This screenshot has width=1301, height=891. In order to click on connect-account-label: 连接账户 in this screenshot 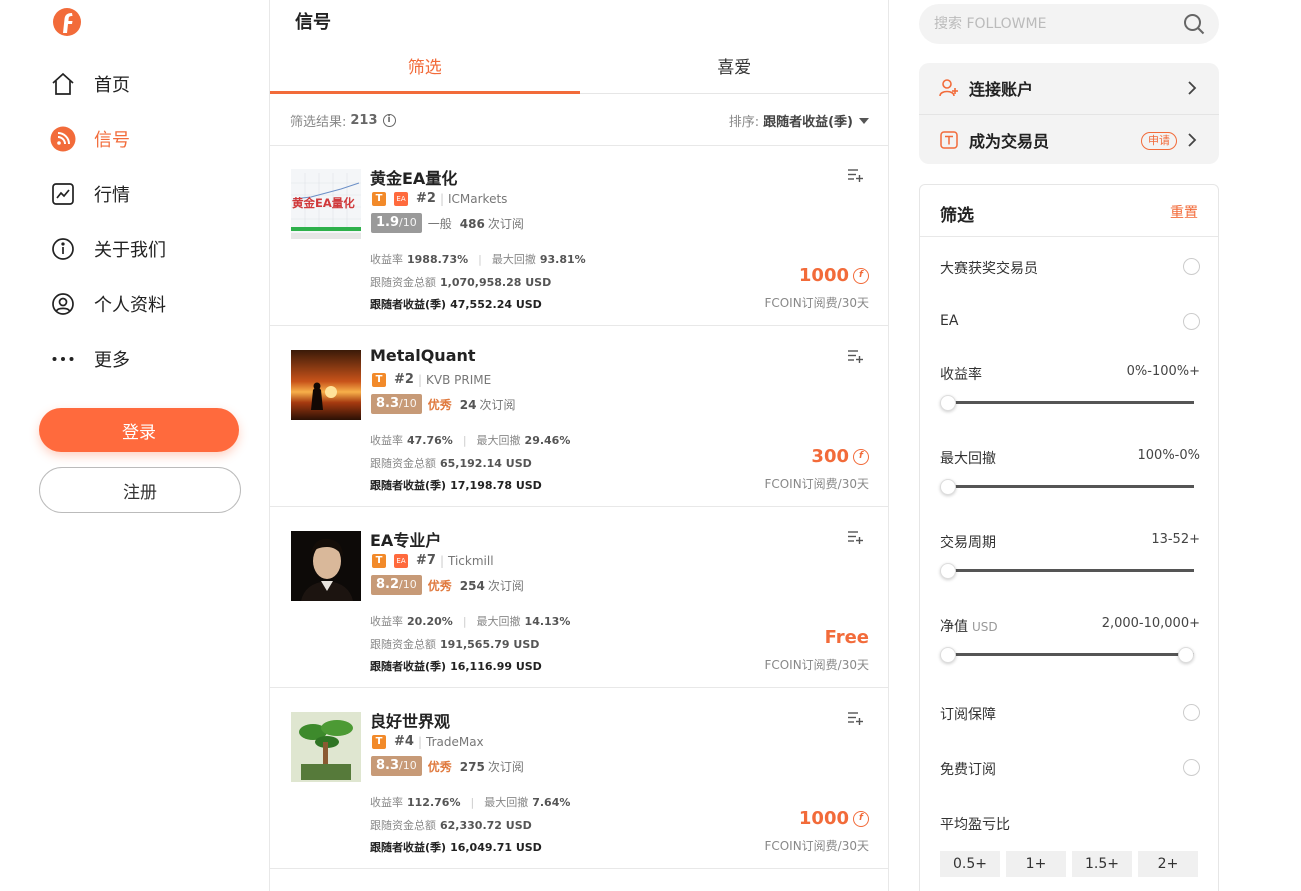, I will do `click(1001, 89)`.